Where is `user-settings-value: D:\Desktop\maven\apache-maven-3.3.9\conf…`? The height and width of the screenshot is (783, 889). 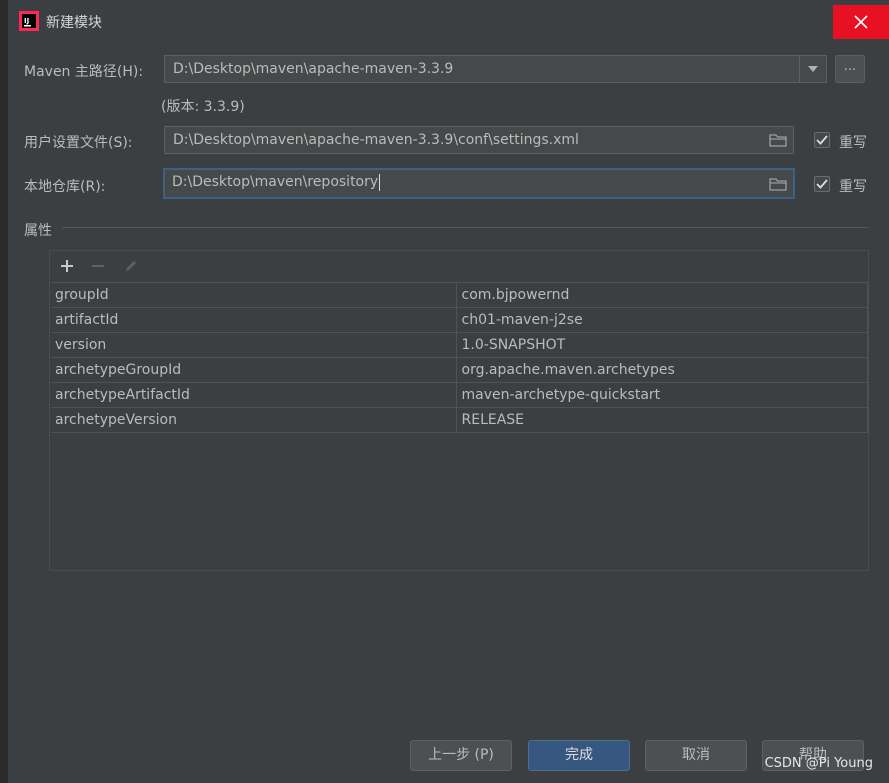
user-settings-value: D:\Desktop\maven\apache-maven-3.3.9\conf… is located at coordinates (376, 140).